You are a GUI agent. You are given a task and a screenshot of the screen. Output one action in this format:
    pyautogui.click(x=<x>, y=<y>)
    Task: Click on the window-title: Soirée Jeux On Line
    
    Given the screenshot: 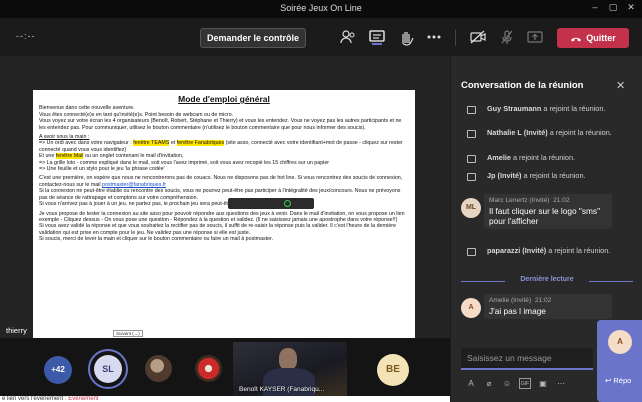 What is the action you would take?
    pyautogui.click(x=321, y=8)
    